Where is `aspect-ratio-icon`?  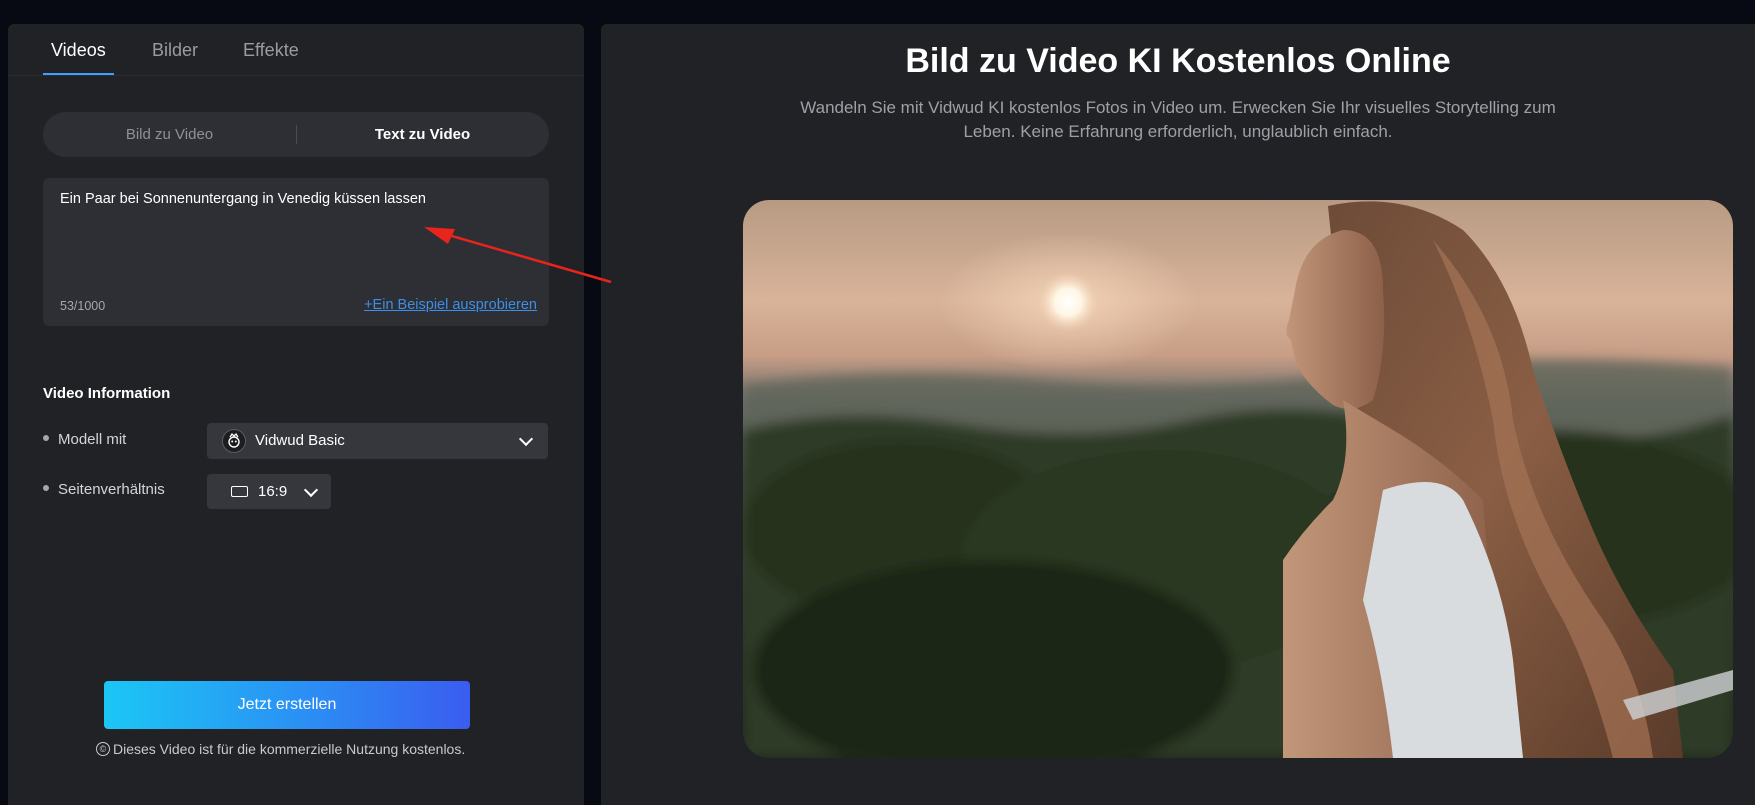 aspect-ratio-icon is located at coordinates (239, 491).